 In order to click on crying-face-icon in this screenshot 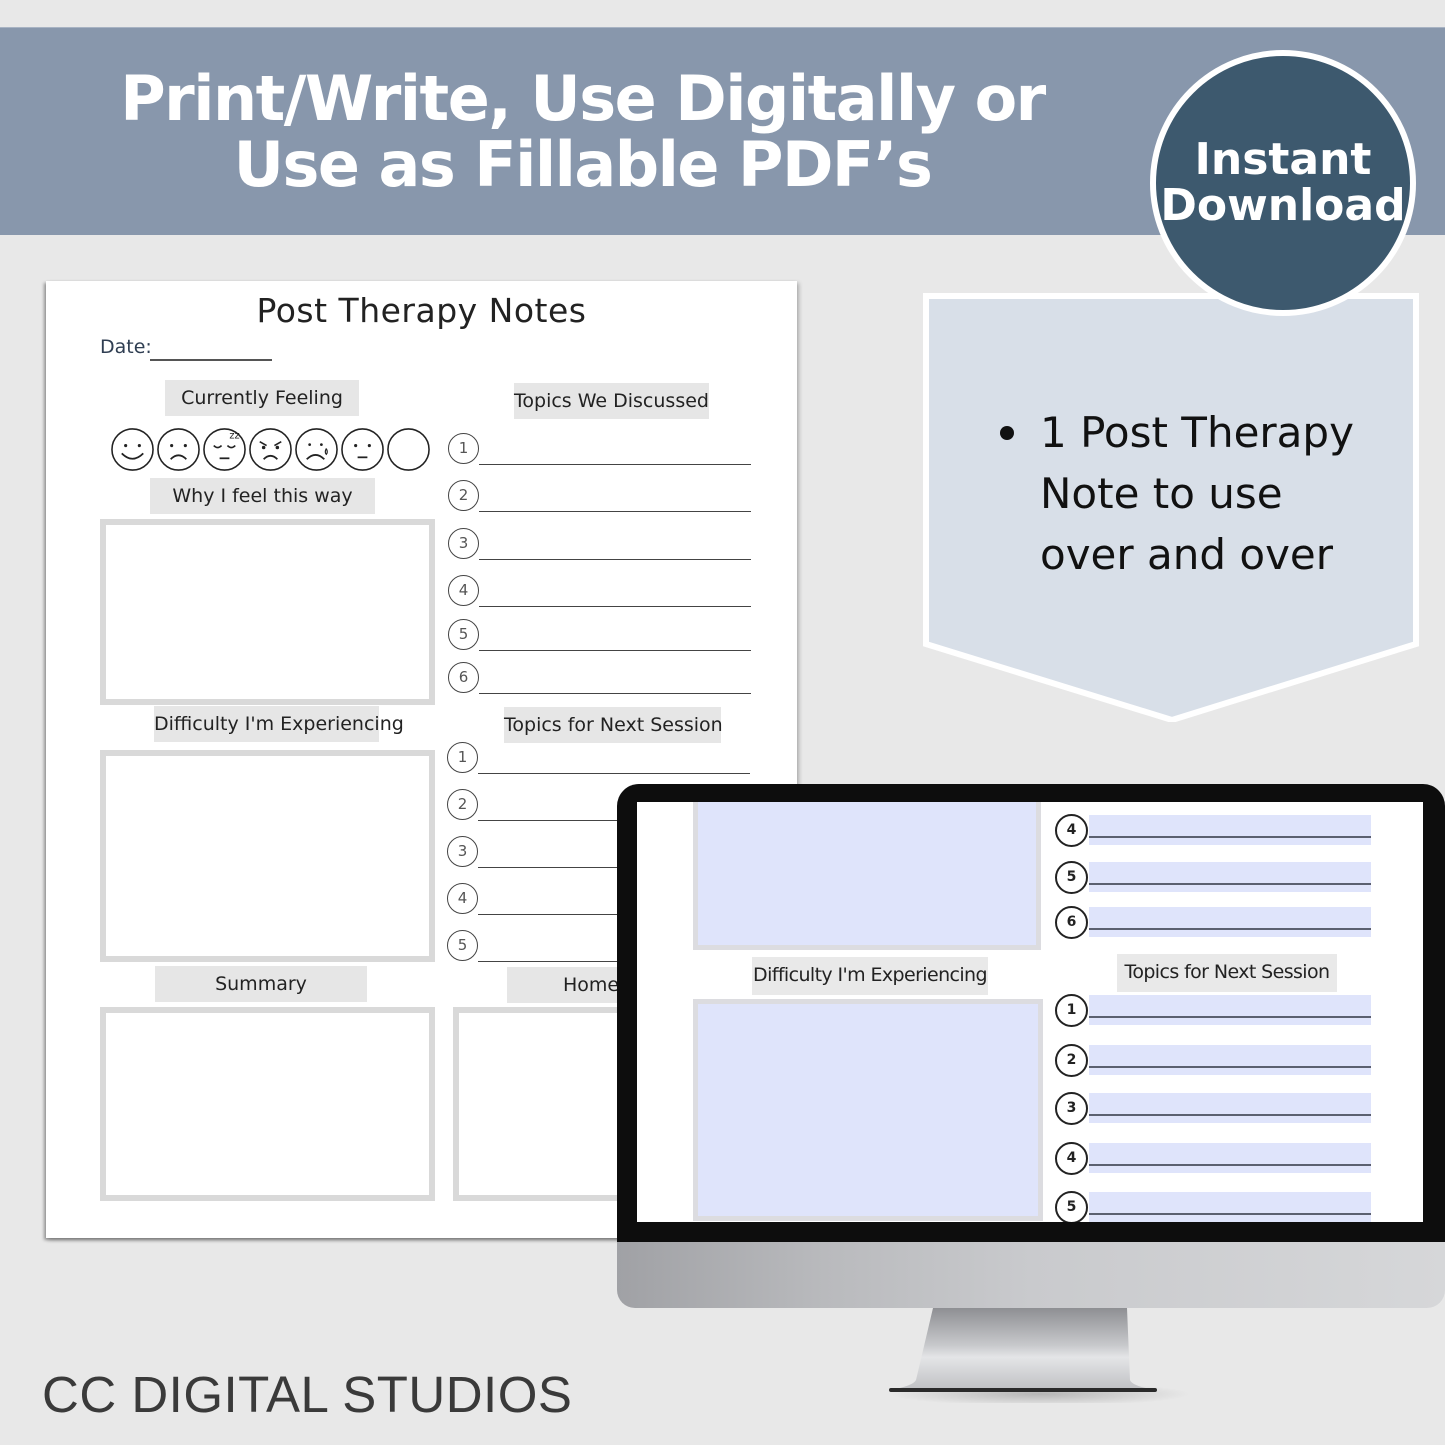, I will do `click(316, 449)`.